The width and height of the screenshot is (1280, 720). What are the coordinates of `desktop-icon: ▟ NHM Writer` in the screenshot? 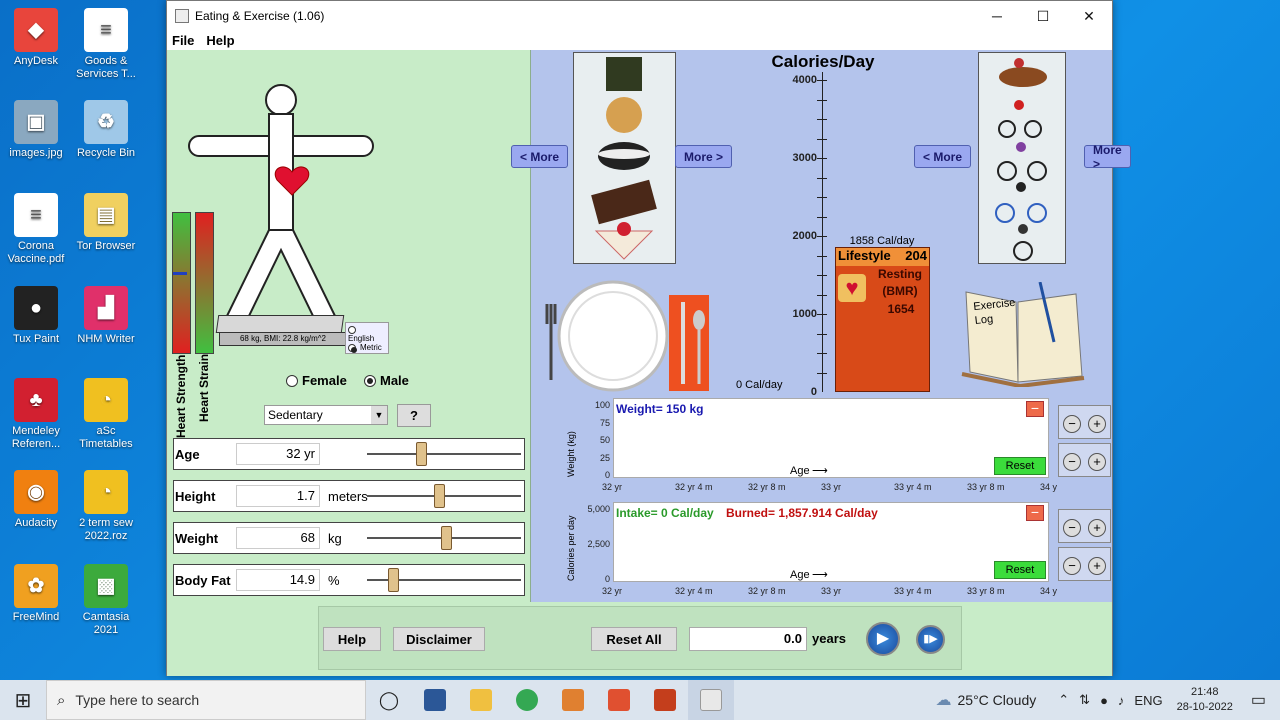 It's located at (106, 316).